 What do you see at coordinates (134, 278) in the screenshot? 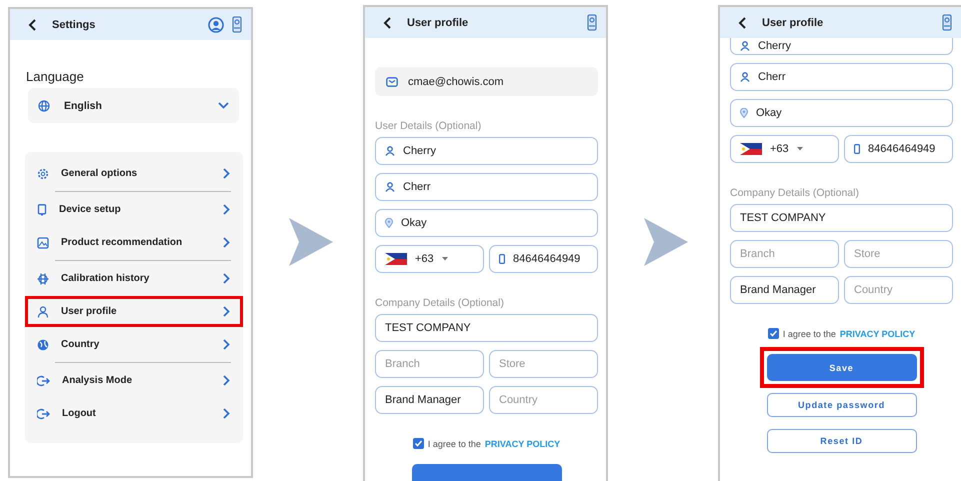
I see `menu-item: Calibration history` at bounding box center [134, 278].